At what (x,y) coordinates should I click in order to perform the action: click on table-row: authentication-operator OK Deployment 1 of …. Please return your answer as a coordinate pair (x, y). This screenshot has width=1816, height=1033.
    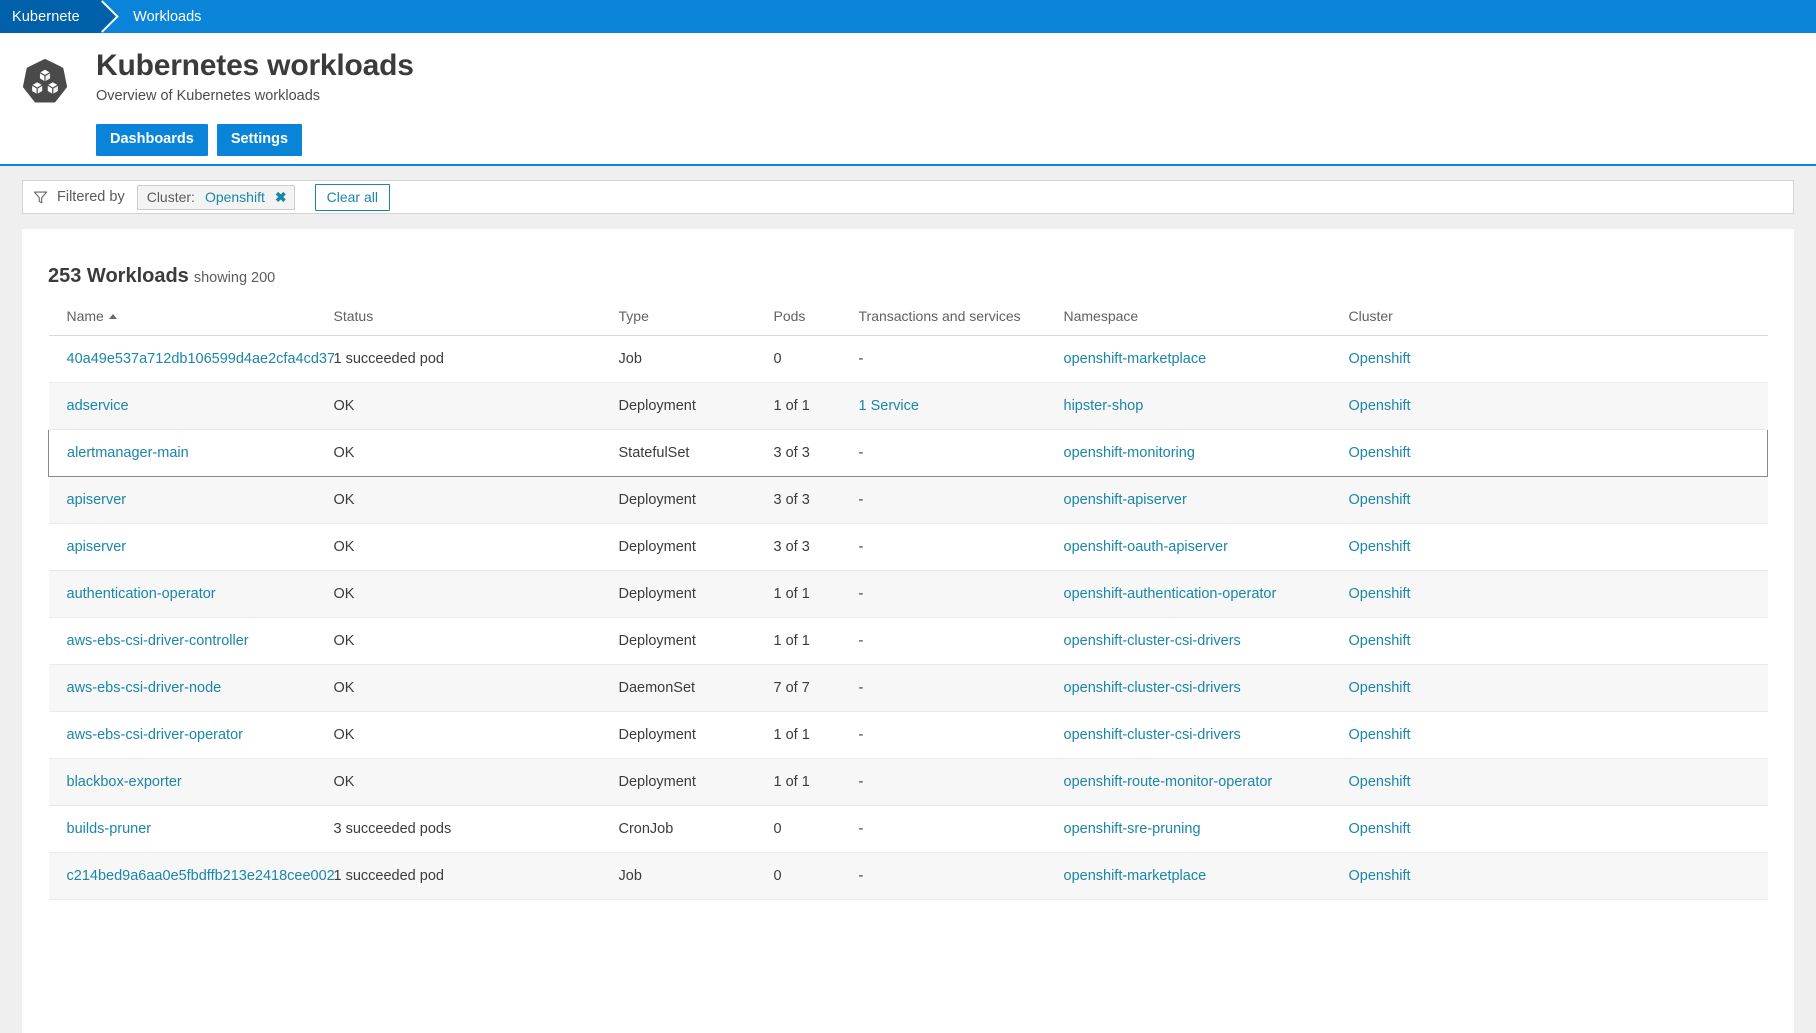
    Looking at the image, I should click on (908, 594).